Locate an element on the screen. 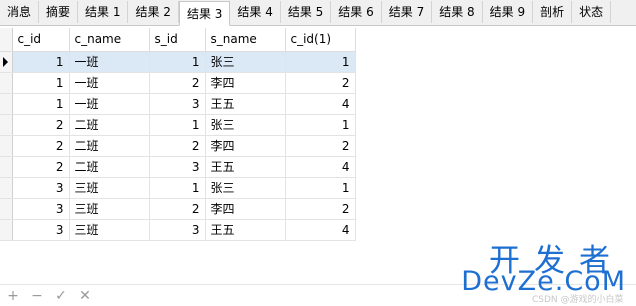 The image size is (636, 306). add-record-icon: + is located at coordinates (13, 296).